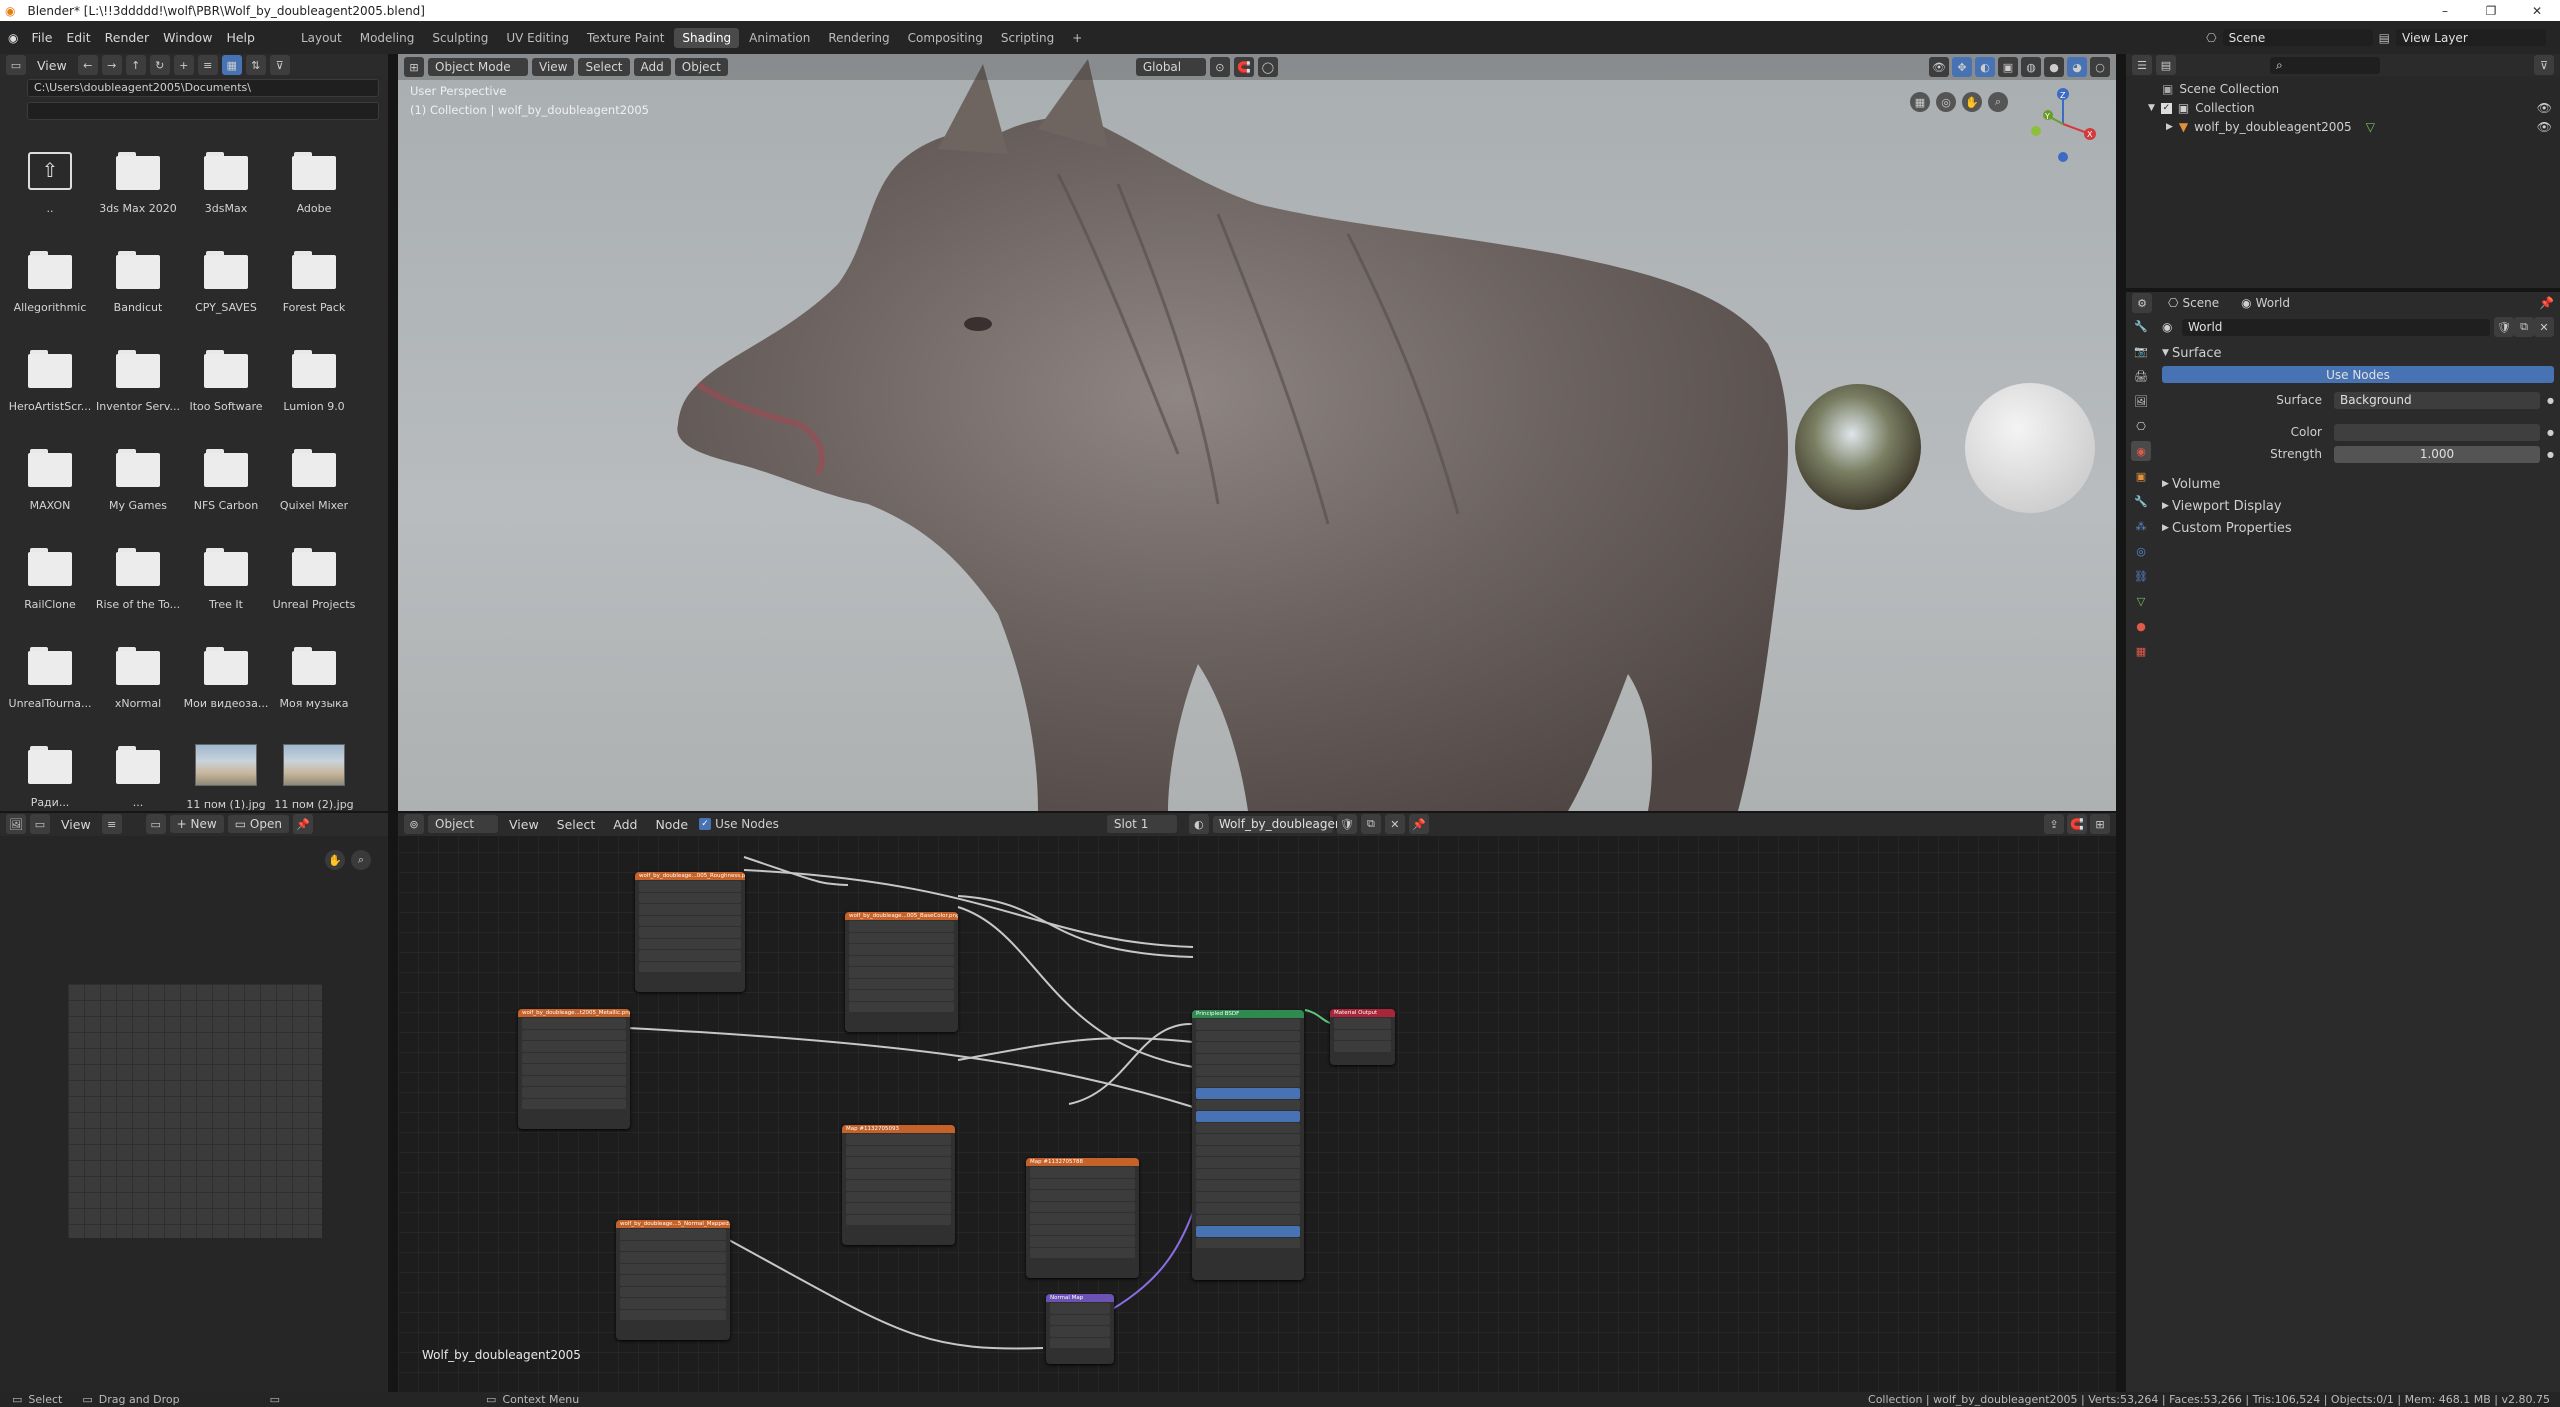 The width and height of the screenshot is (2560, 1407). I want to click on scene-selector: Scene, so click(2297, 37).